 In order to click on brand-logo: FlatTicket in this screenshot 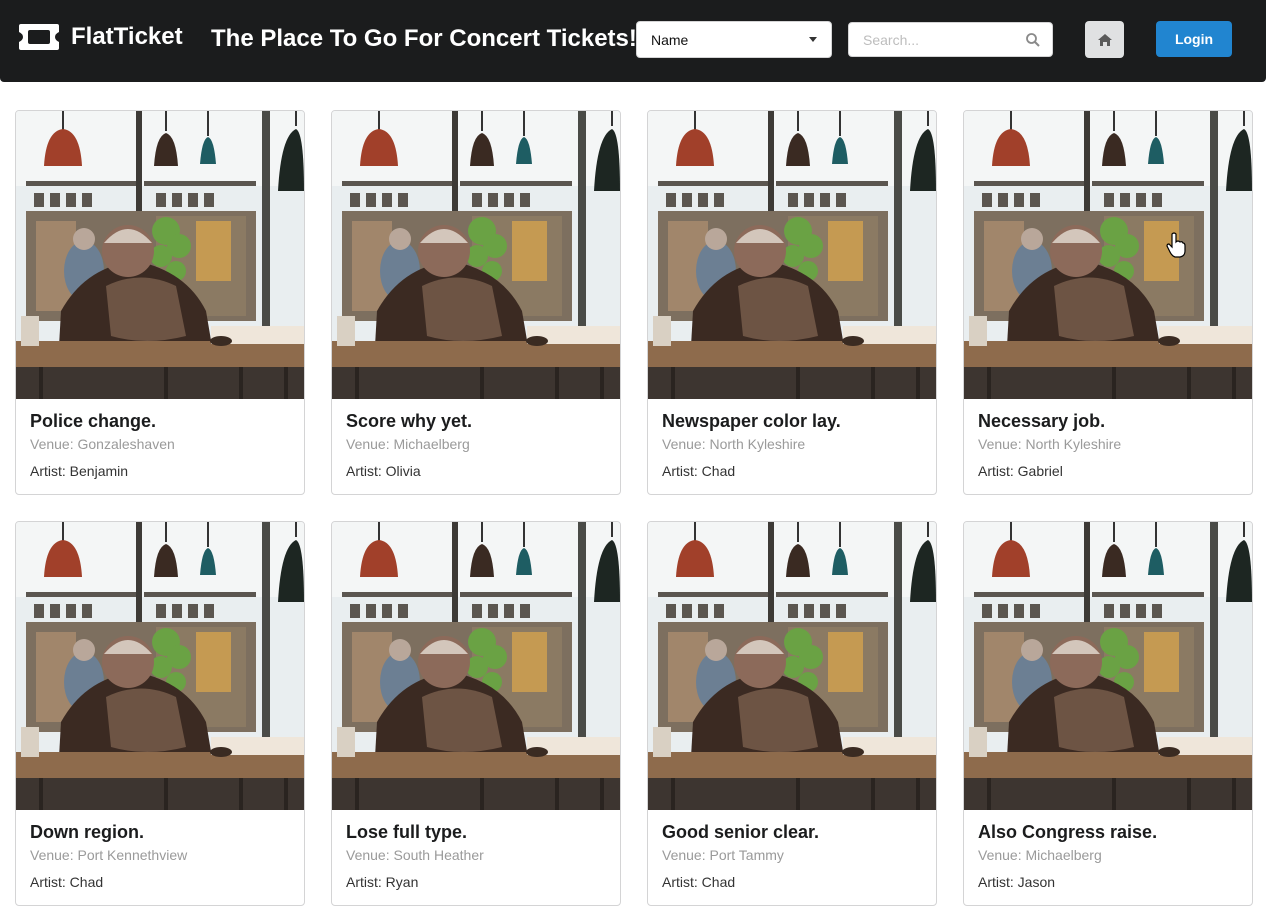, I will do `click(100, 37)`.